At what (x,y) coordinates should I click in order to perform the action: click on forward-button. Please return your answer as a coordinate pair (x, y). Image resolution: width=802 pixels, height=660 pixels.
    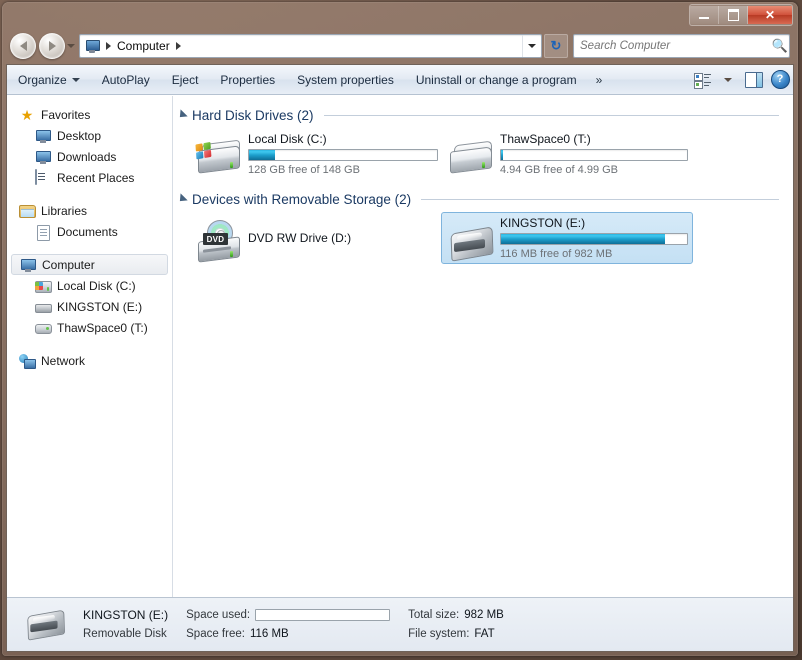
    Looking at the image, I should click on (52, 46).